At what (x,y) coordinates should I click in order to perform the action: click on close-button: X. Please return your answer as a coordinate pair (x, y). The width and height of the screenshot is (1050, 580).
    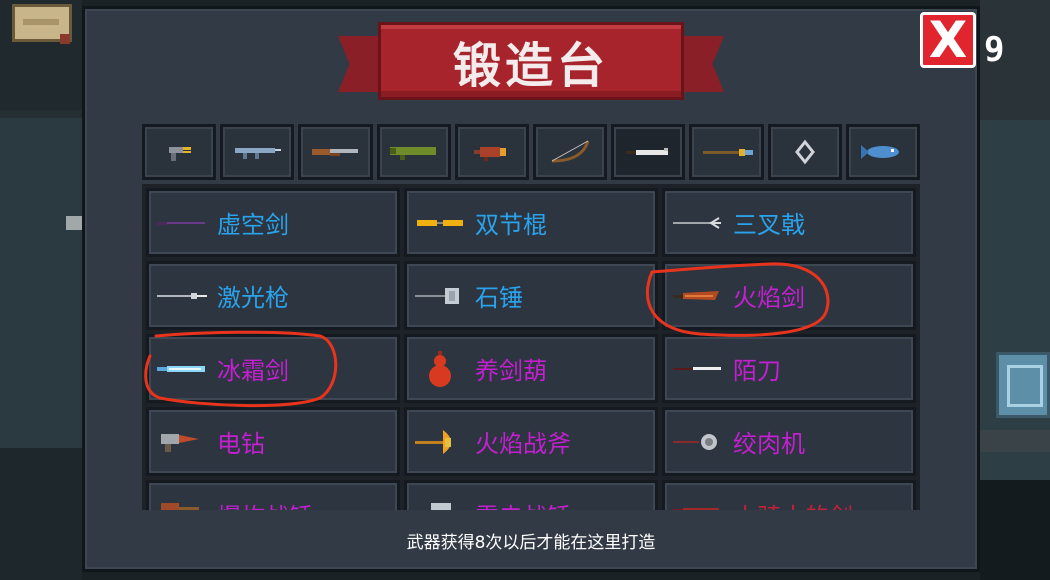
    Looking at the image, I should click on (948, 40).